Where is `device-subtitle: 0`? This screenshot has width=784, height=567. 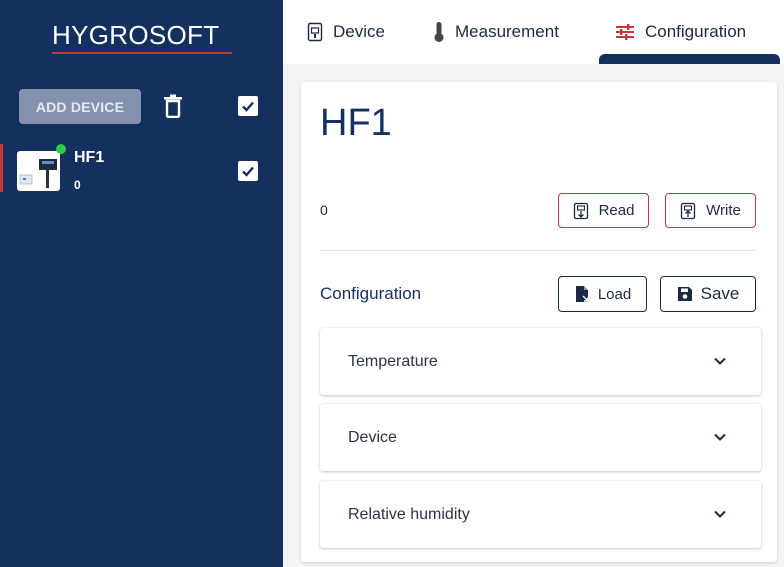 device-subtitle: 0 is located at coordinates (77, 185).